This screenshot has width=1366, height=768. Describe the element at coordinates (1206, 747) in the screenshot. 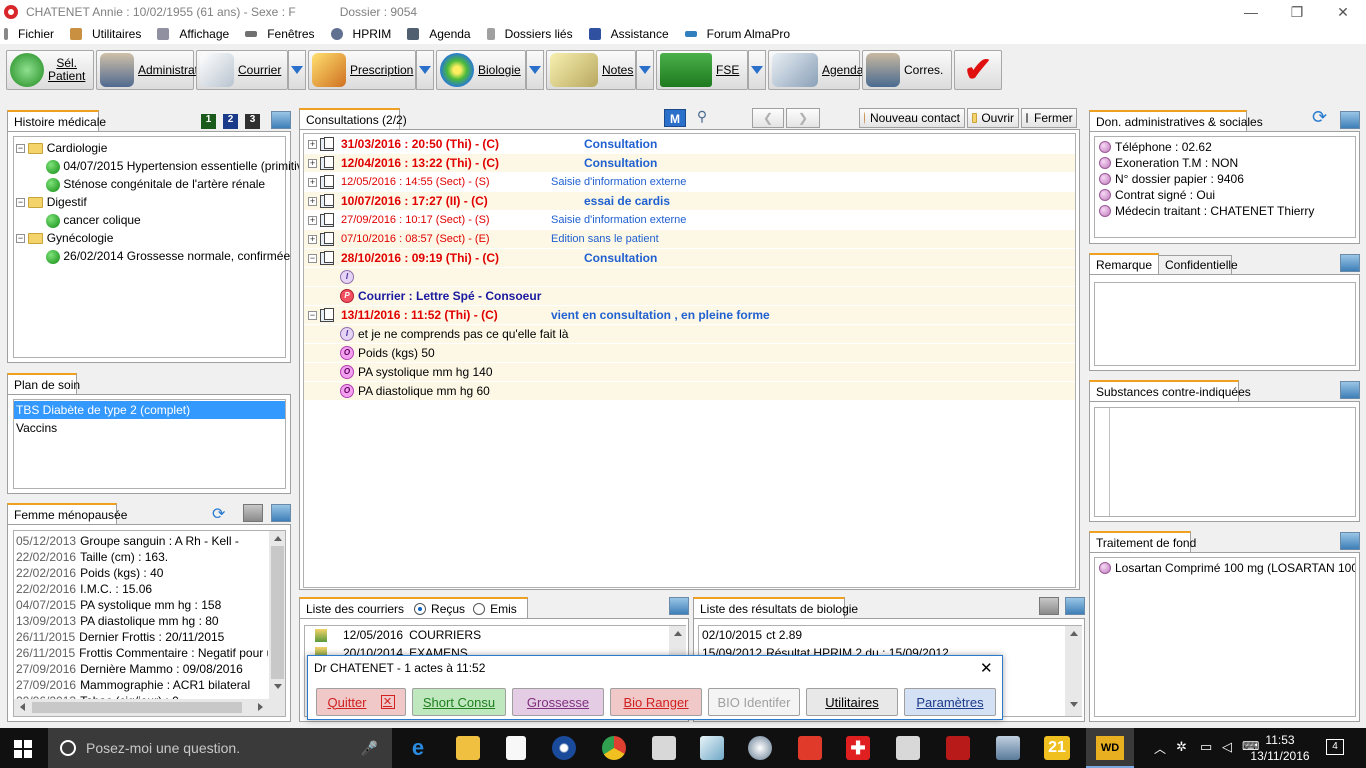

I see `network-tray-icon: ▭` at that location.